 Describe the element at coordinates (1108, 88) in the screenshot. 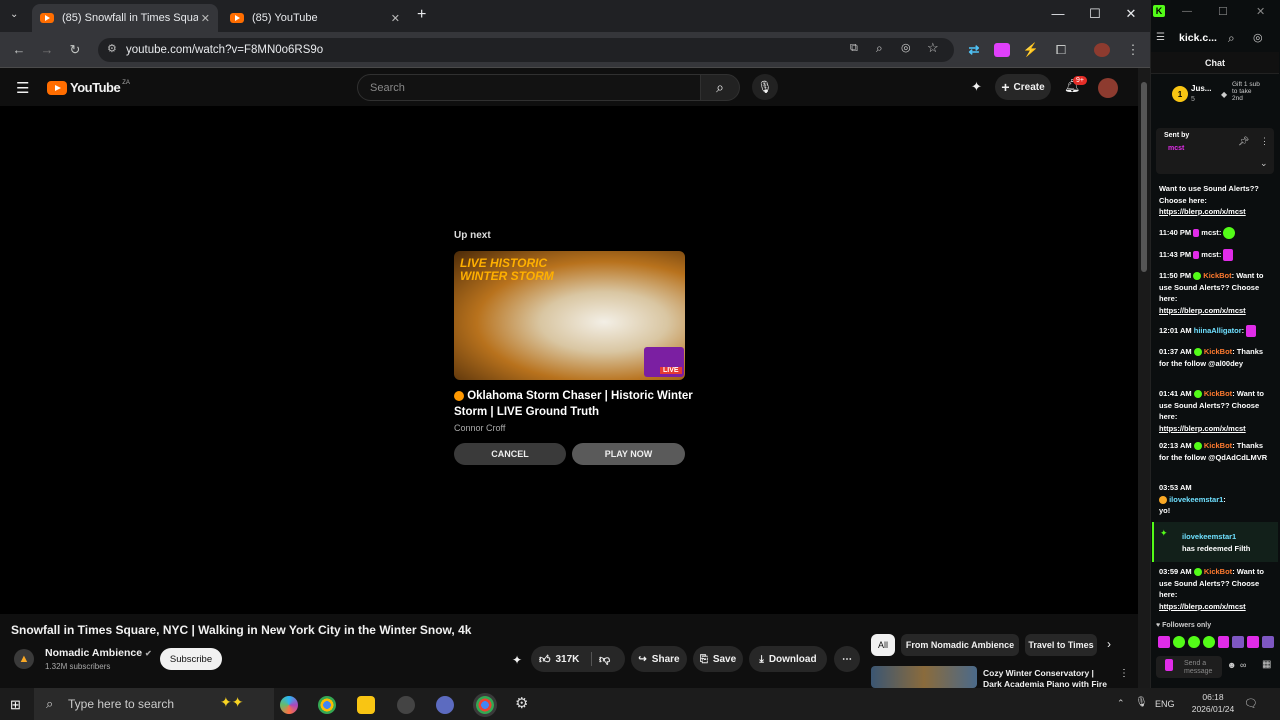

I see `account-avatar` at that location.